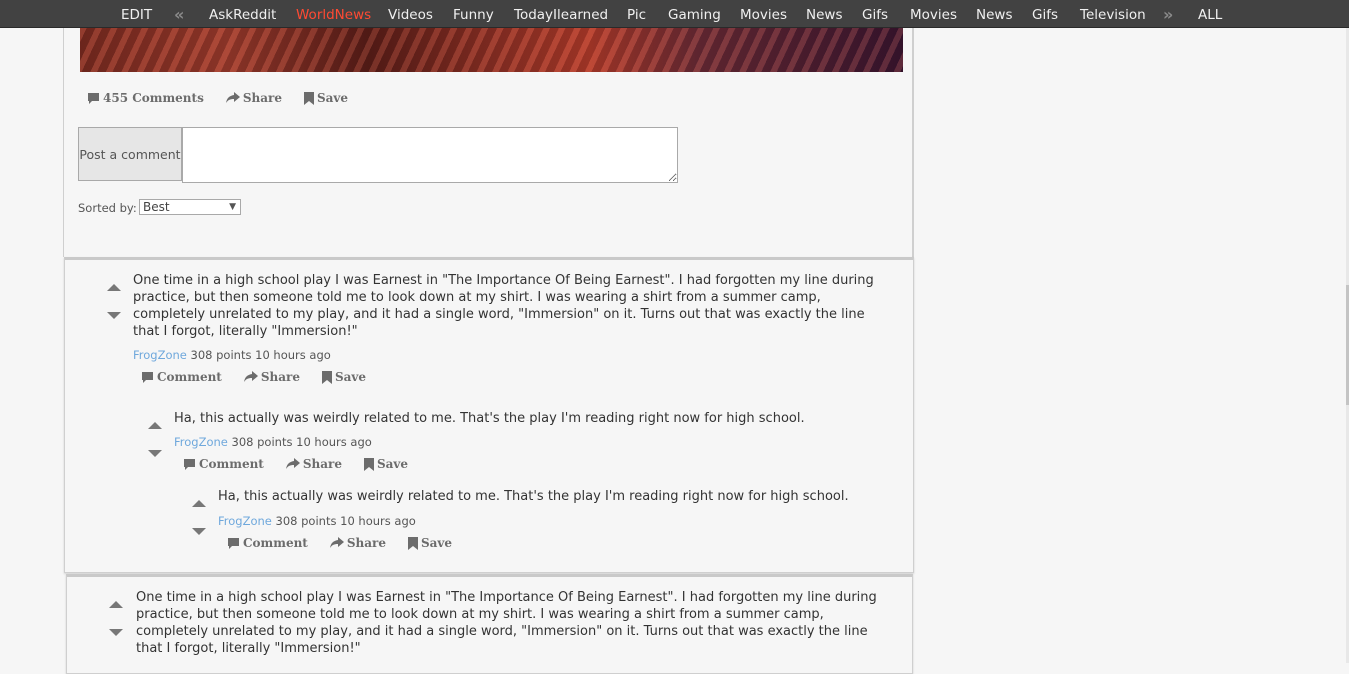 This screenshot has height=674, width=1349. Describe the element at coordinates (107, 208) in the screenshot. I see `sort-label: Sorted by:` at that location.